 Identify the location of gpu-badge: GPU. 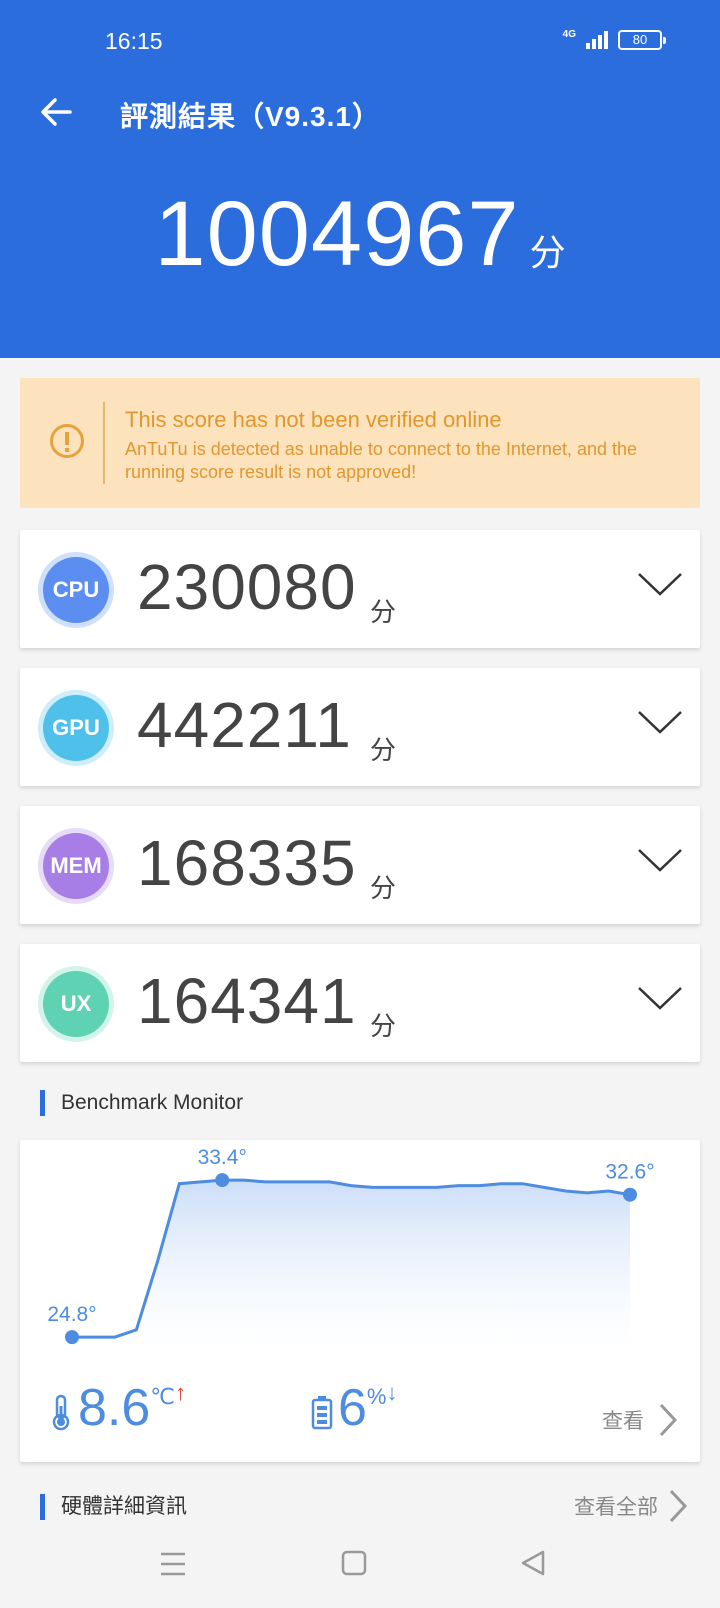
(76, 728).